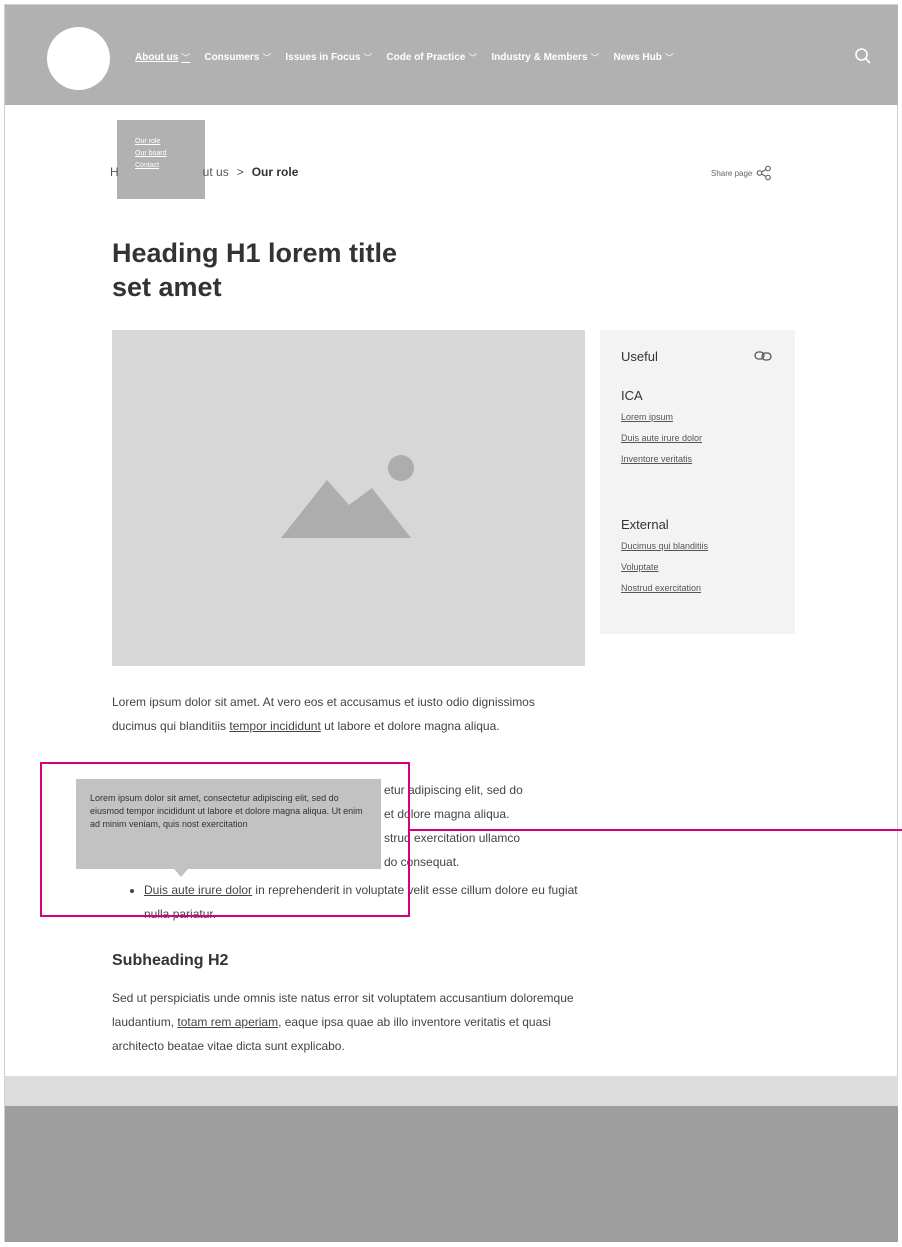  I want to click on logo, so click(78, 58).